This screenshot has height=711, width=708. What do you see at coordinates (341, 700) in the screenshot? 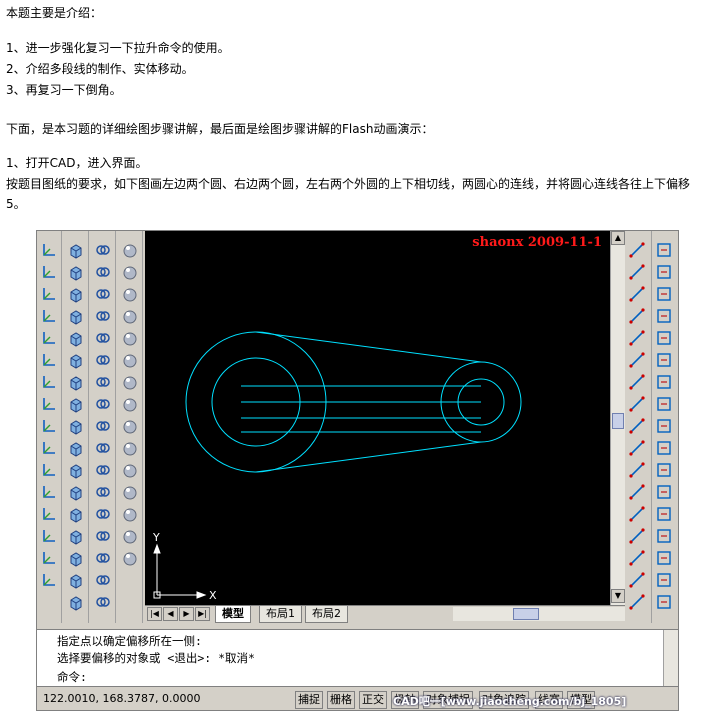
I see `grid-toggle: 栅格` at bounding box center [341, 700].